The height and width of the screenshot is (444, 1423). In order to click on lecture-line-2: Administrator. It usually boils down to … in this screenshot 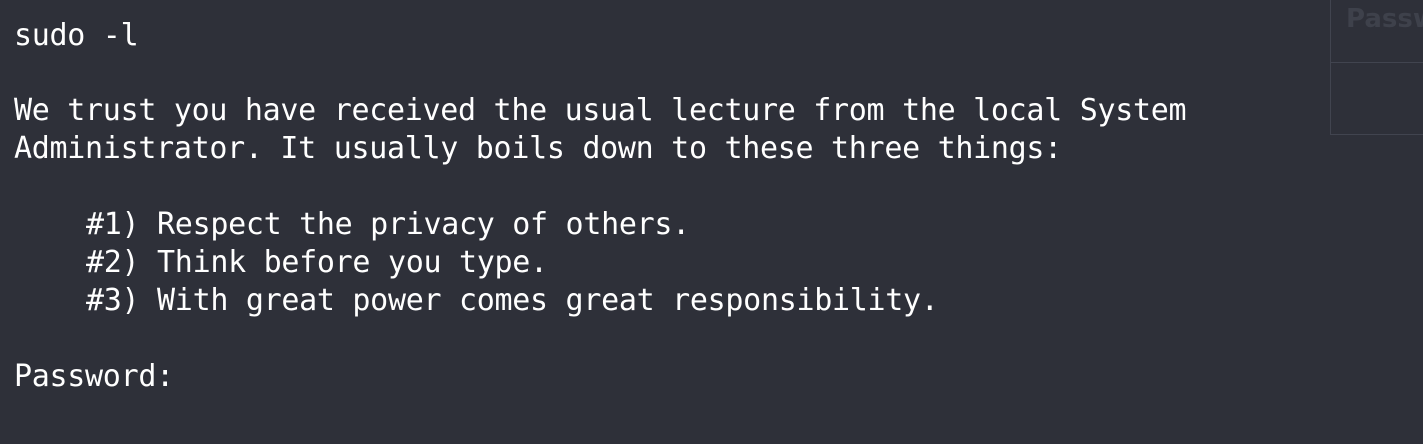, I will do `click(538, 148)`.